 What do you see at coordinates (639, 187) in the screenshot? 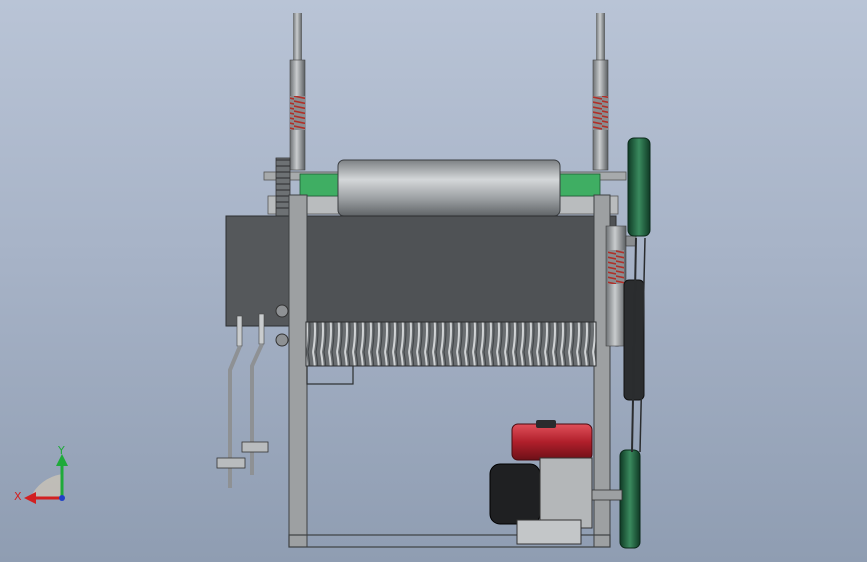
I see `pulley-top` at bounding box center [639, 187].